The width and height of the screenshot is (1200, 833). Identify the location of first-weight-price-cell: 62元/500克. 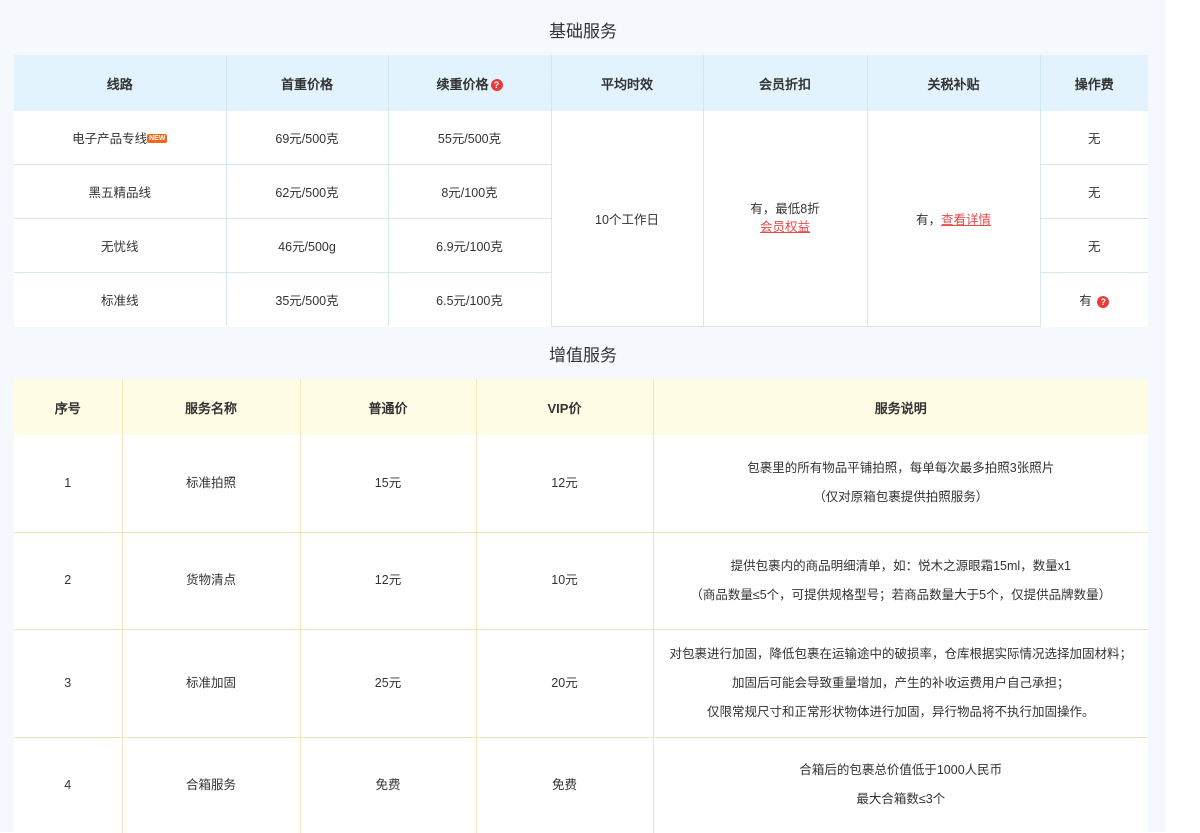
(307, 191).